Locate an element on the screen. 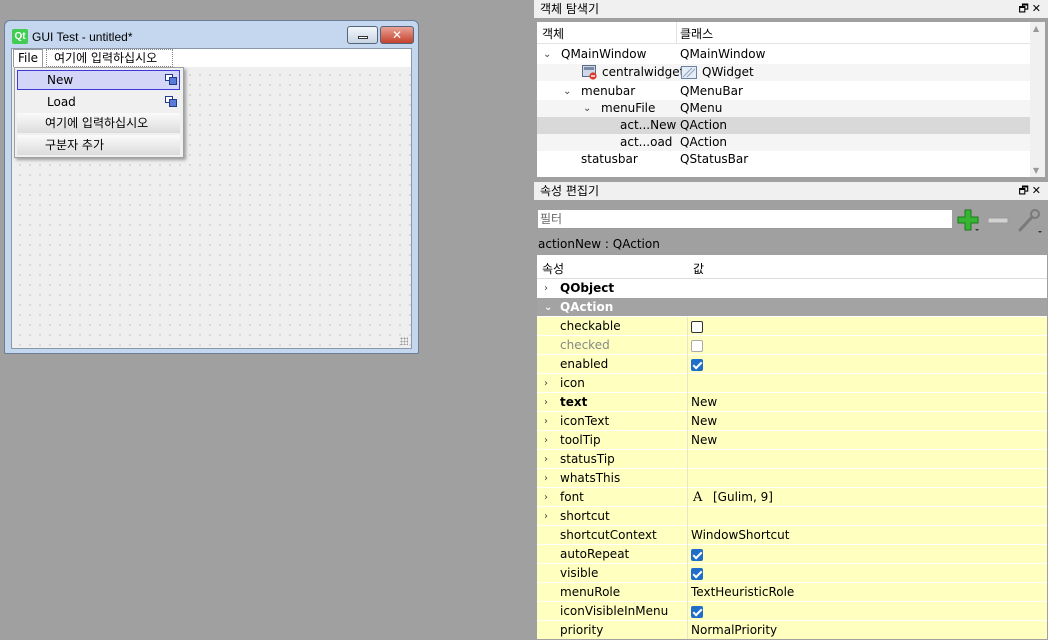 The width and height of the screenshot is (1048, 640). column-header-value: 값 is located at coordinates (698, 268).